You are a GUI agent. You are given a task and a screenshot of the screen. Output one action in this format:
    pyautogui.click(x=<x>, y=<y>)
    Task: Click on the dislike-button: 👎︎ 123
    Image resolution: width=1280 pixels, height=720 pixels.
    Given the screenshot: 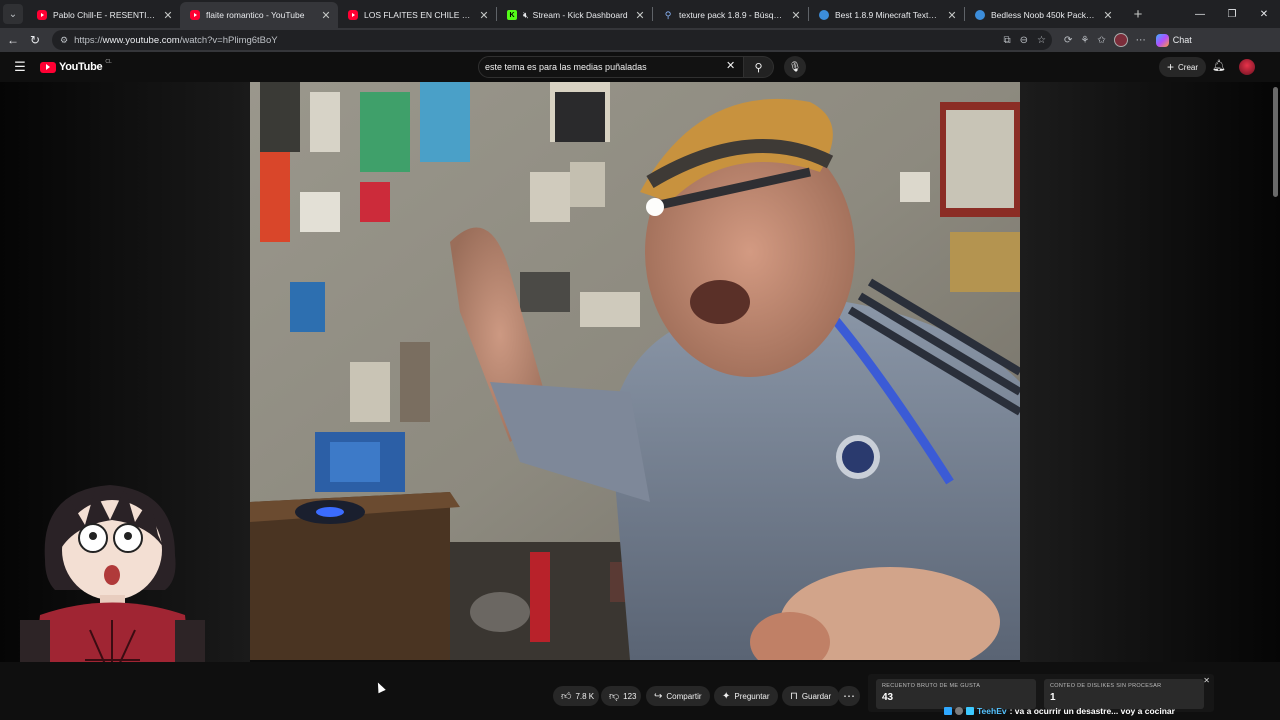 What is the action you would take?
    pyautogui.click(x=621, y=696)
    